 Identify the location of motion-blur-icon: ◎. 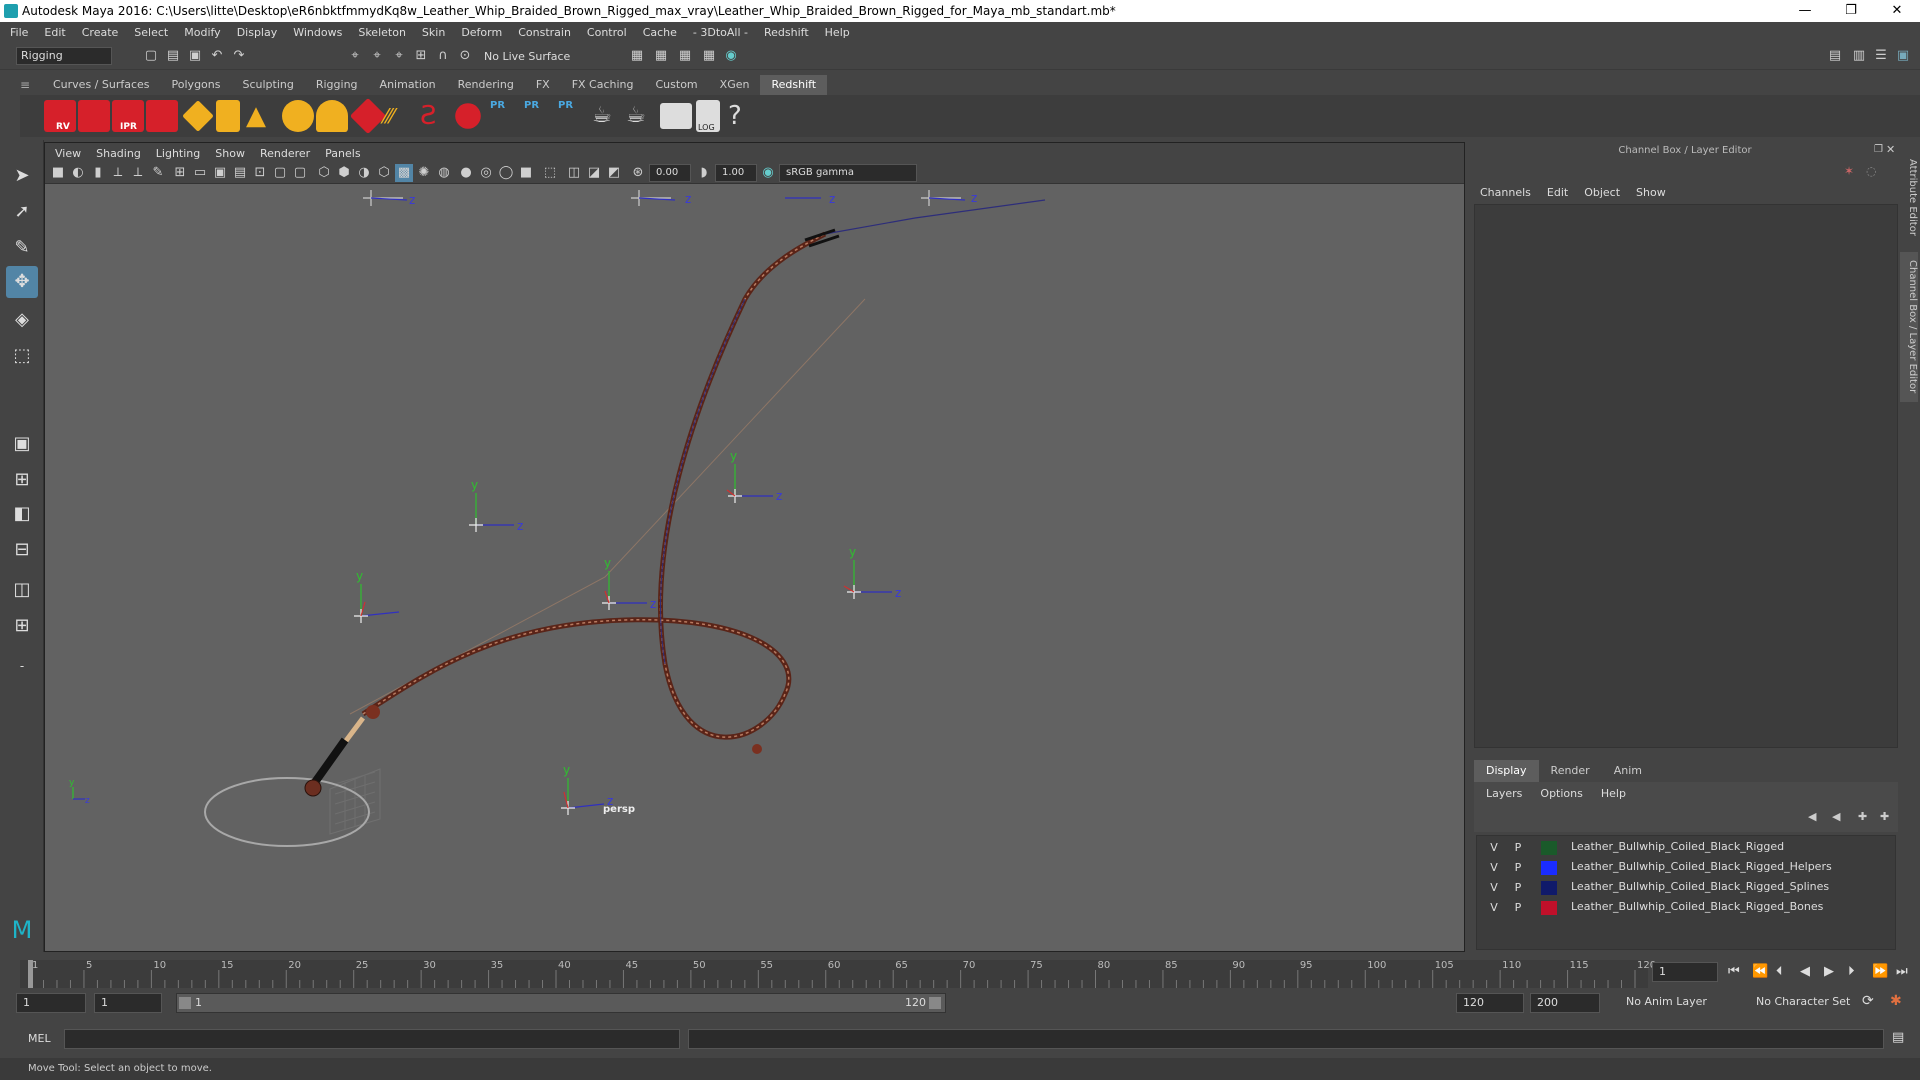
(486, 173).